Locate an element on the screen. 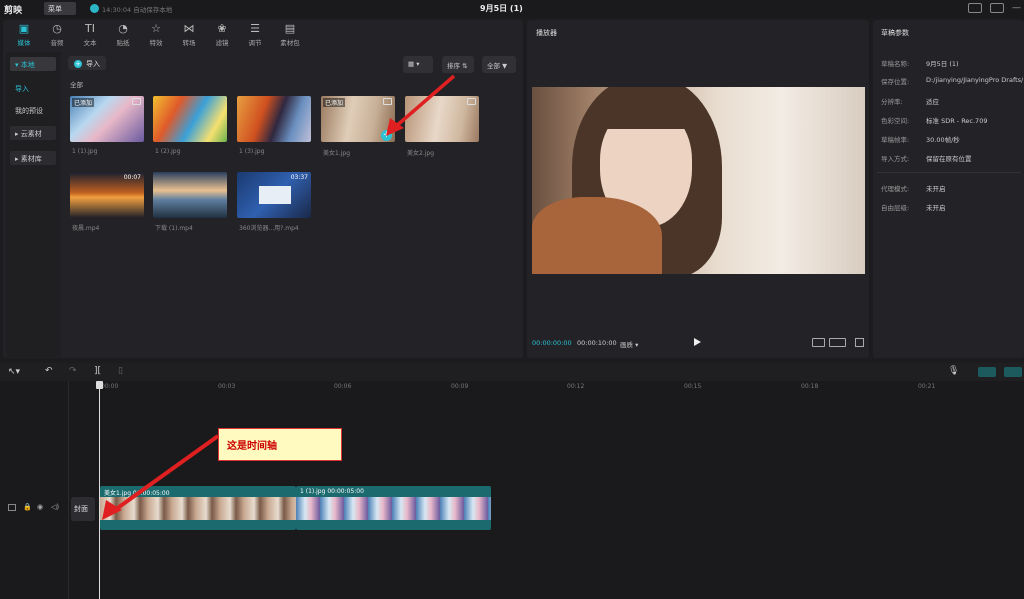 This screenshot has width=1024, height=599. track-type-icon is located at coordinates (12, 507).